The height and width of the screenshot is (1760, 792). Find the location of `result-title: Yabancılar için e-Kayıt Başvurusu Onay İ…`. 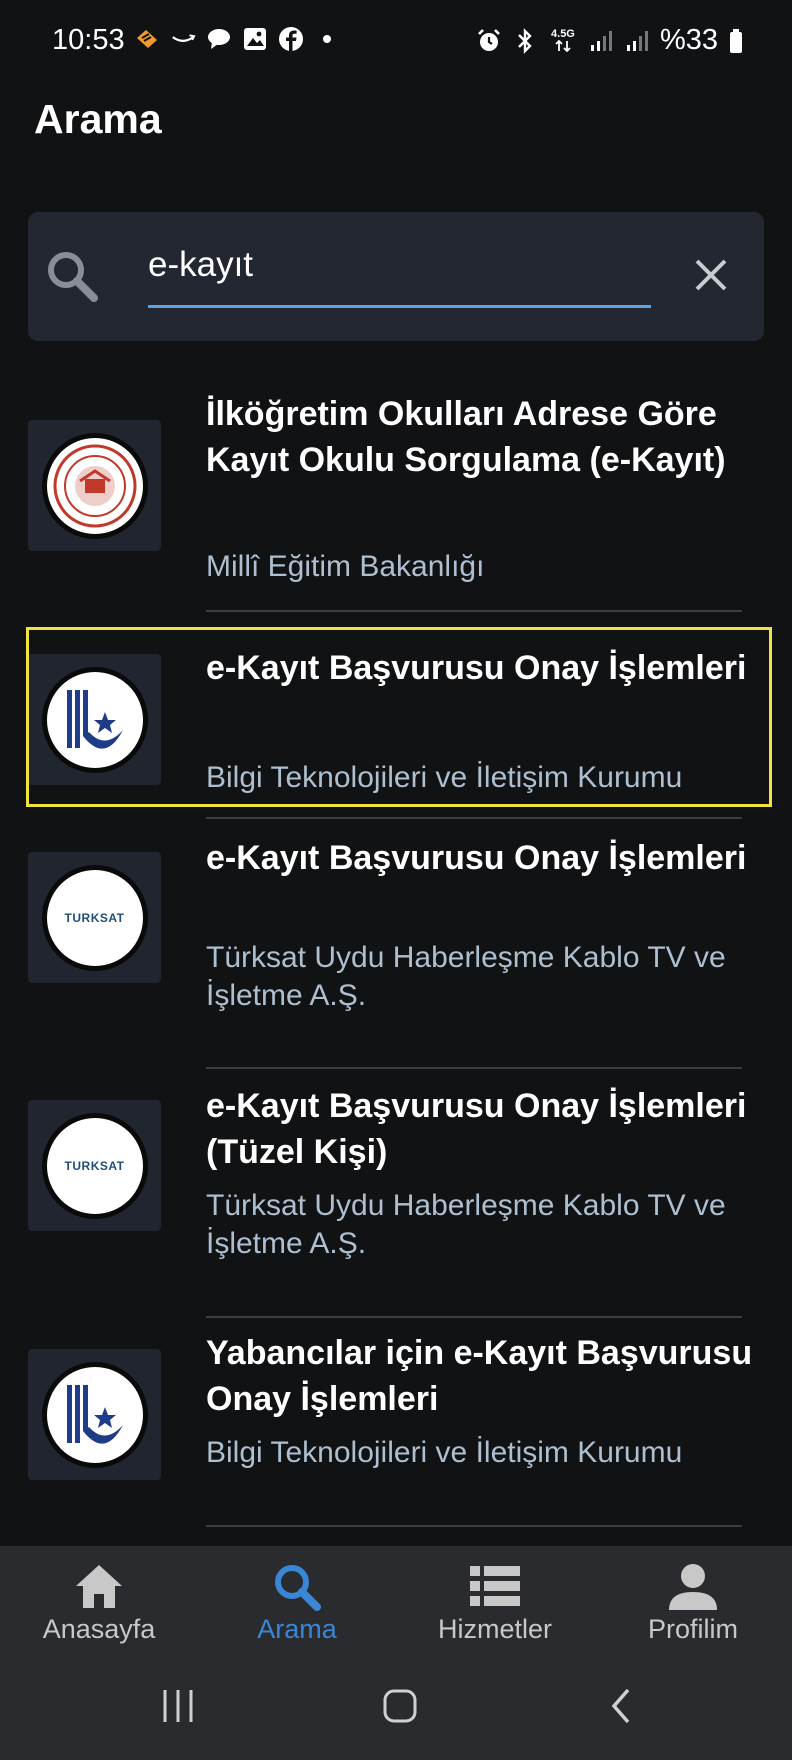

result-title: Yabancılar için e-Kayıt Başvurusu Onay İ… is located at coordinates (479, 1376).